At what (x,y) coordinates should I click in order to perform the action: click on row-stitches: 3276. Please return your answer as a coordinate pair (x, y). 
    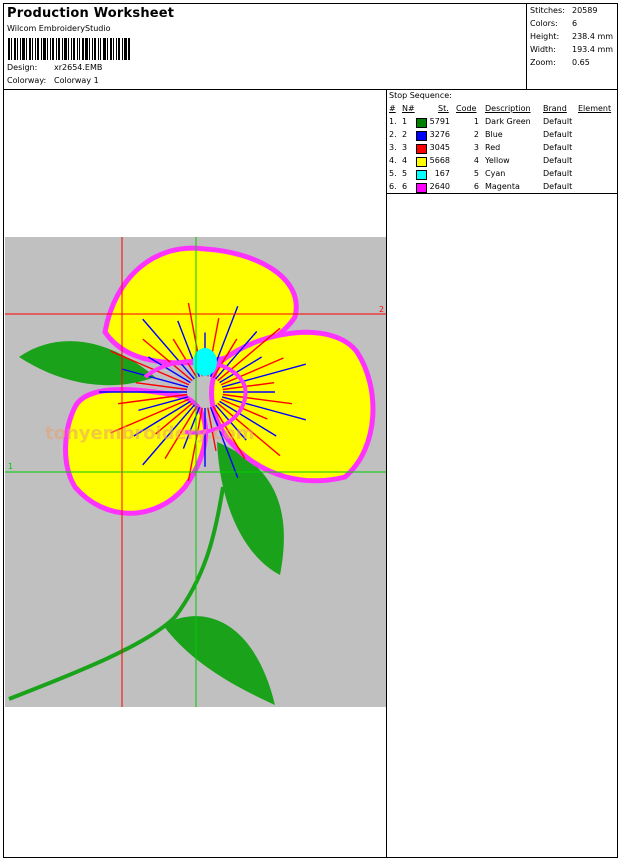
    Looking at the image, I should click on (439, 134).